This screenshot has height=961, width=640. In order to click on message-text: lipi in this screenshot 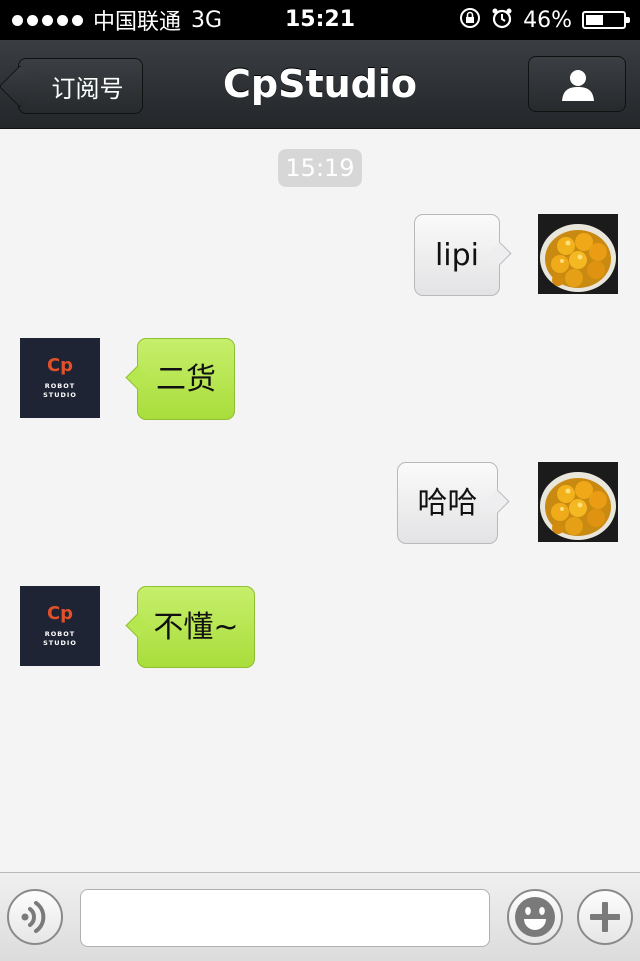, I will do `click(457, 255)`.